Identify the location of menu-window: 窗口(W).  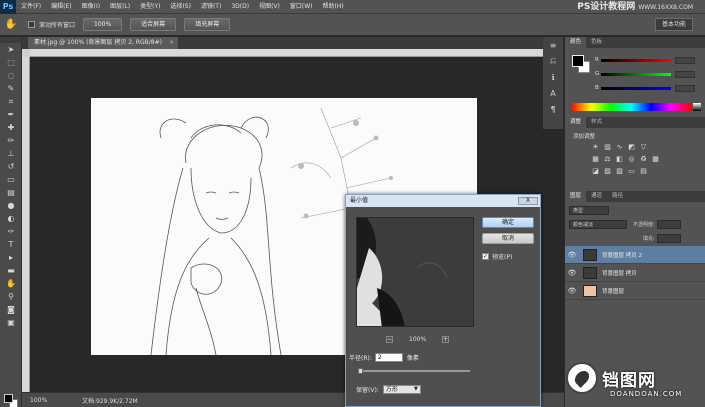
(301, 7).